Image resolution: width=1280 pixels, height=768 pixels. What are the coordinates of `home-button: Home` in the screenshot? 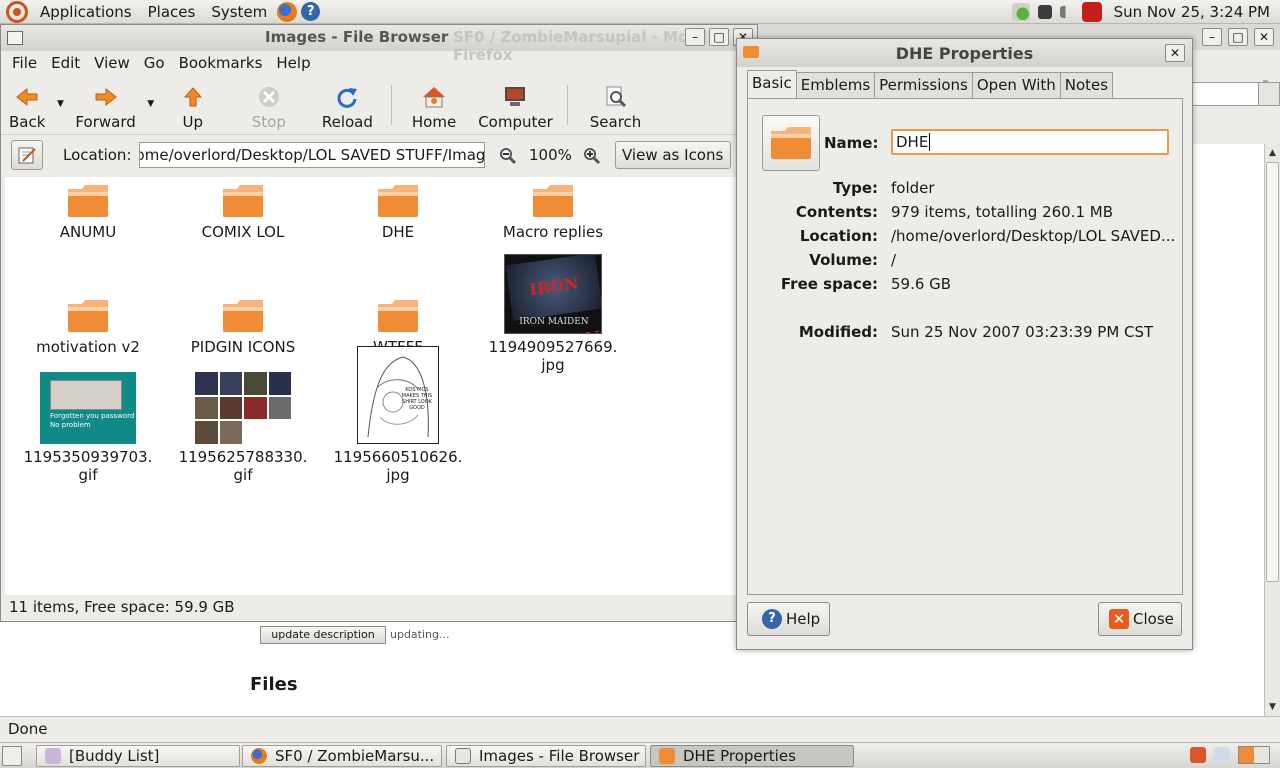 It's located at (434, 104).